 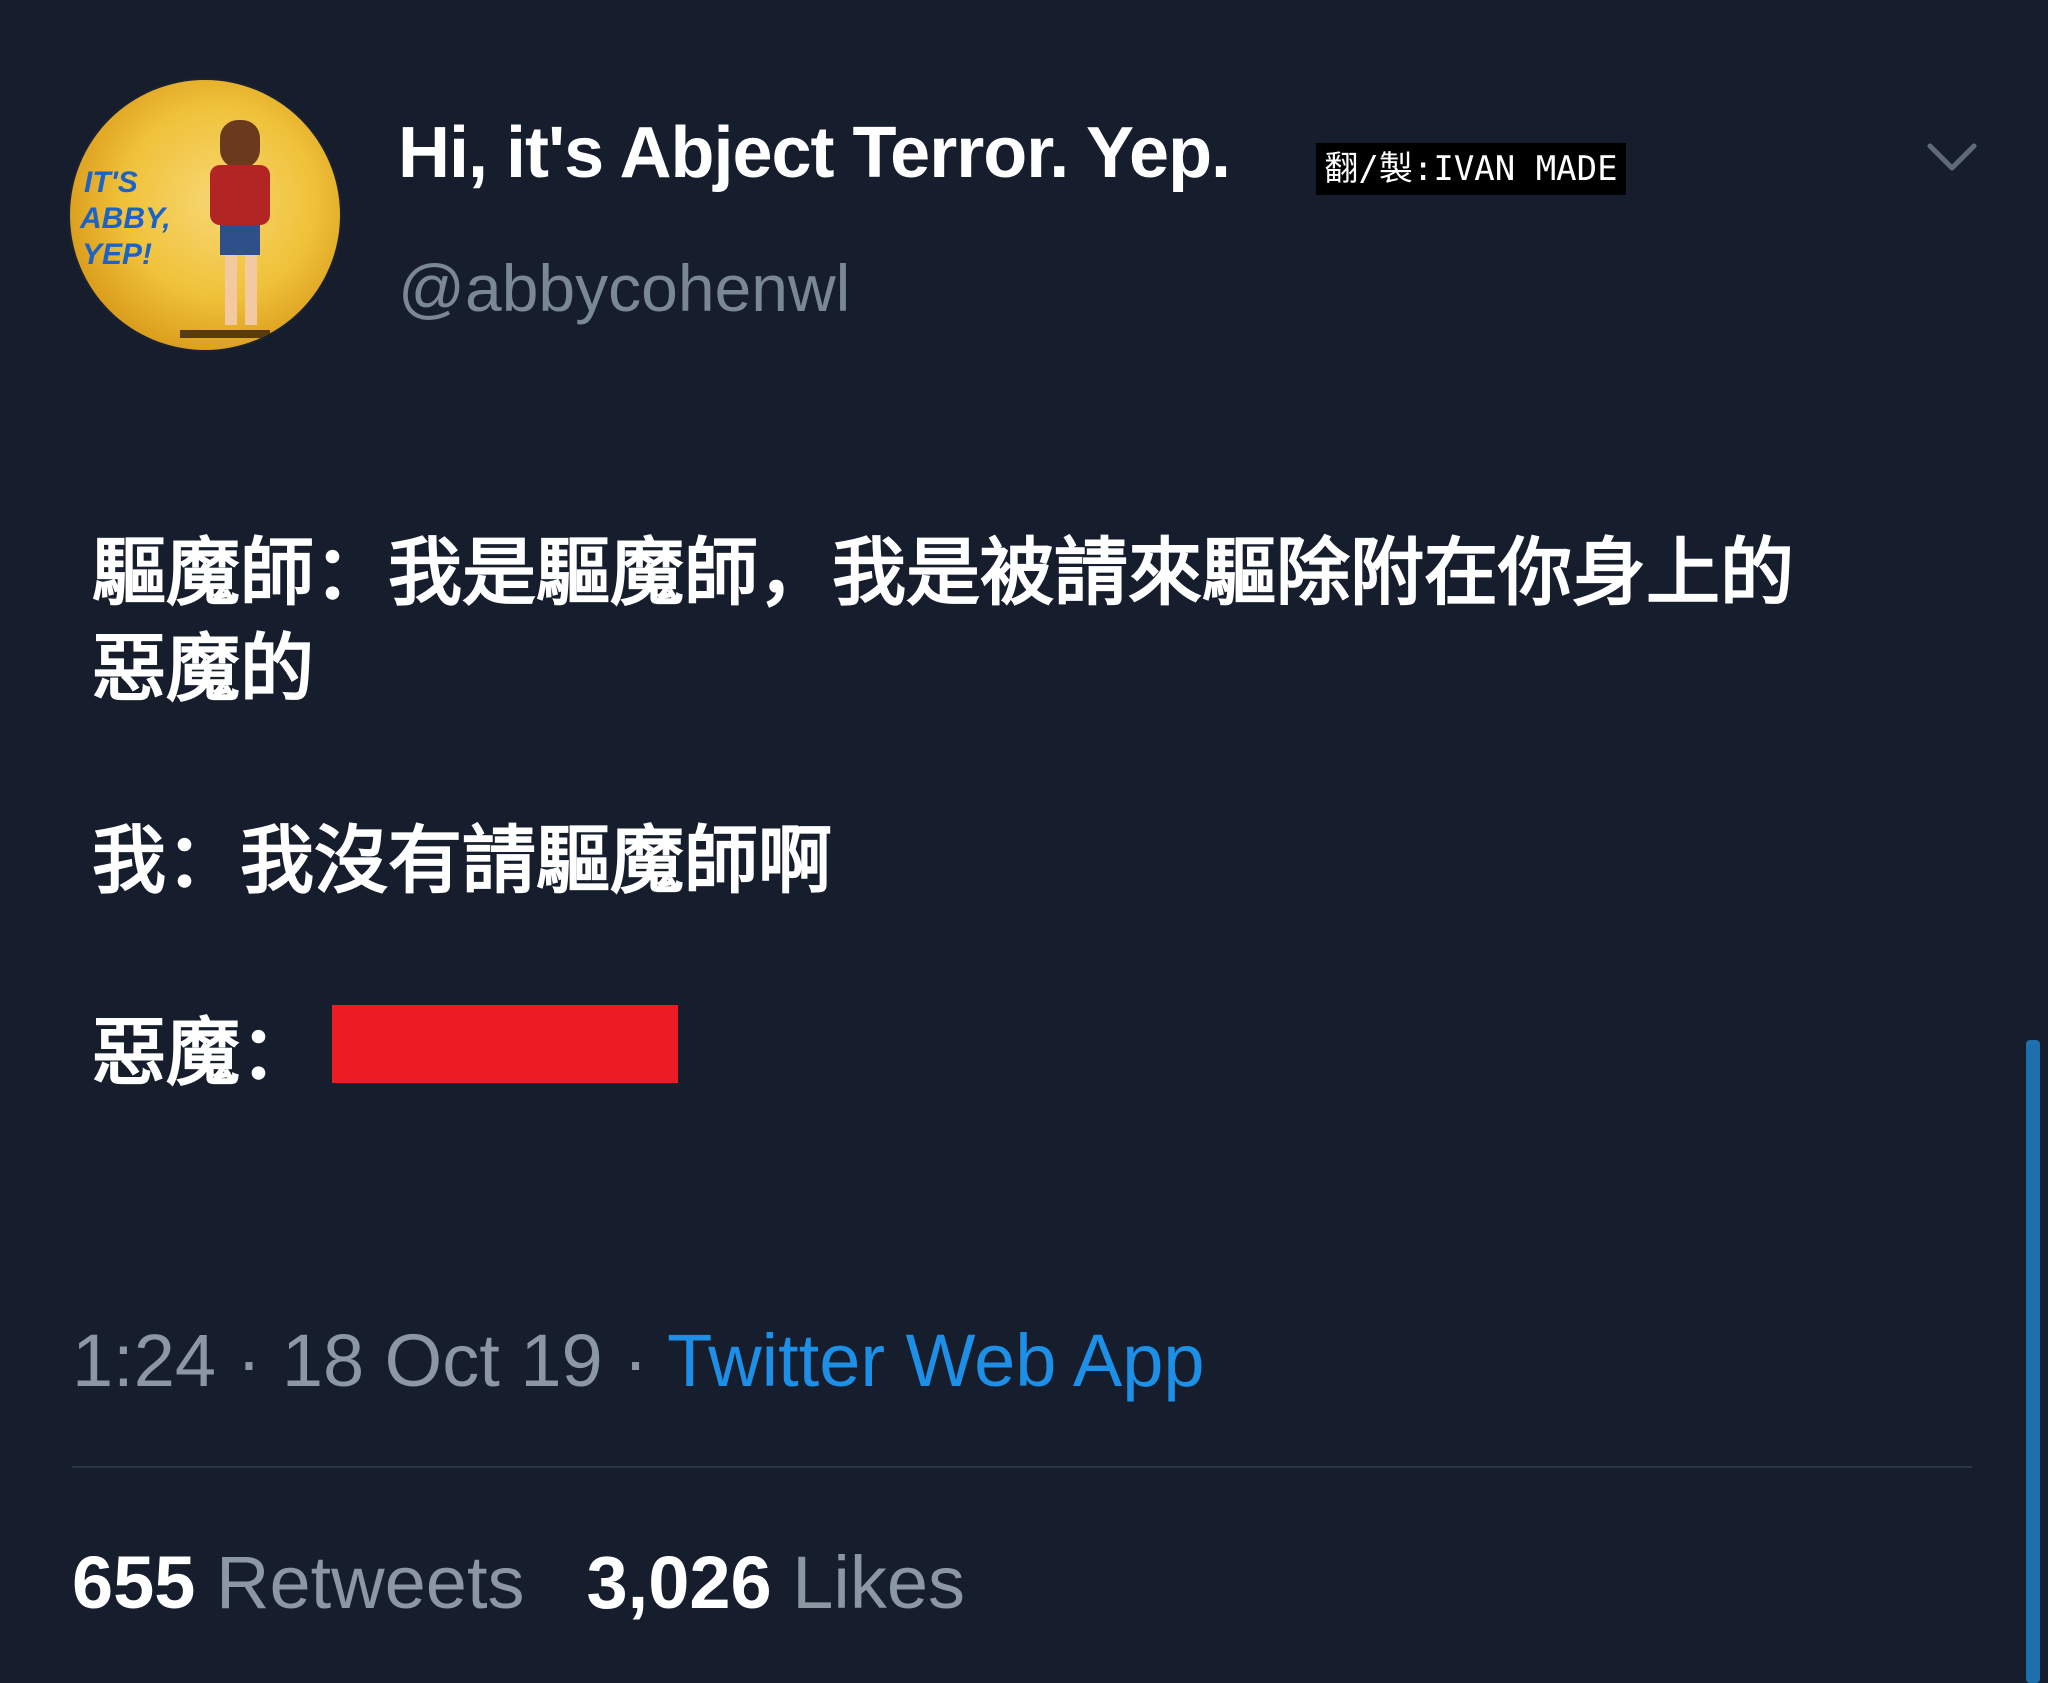 What do you see at coordinates (2033, 1361) in the screenshot?
I see `scrollbar` at bounding box center [2033, 1361].